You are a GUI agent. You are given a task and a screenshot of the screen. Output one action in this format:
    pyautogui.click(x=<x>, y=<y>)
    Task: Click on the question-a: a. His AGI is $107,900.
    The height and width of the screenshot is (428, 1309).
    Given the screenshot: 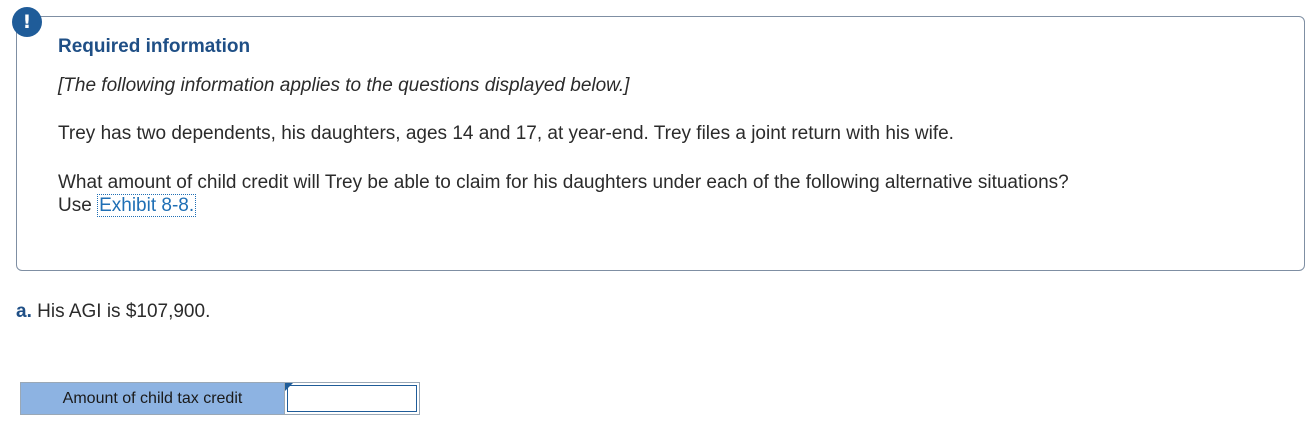 What is the action you would take?
    pyautogui.click(x=113, y=312)
    